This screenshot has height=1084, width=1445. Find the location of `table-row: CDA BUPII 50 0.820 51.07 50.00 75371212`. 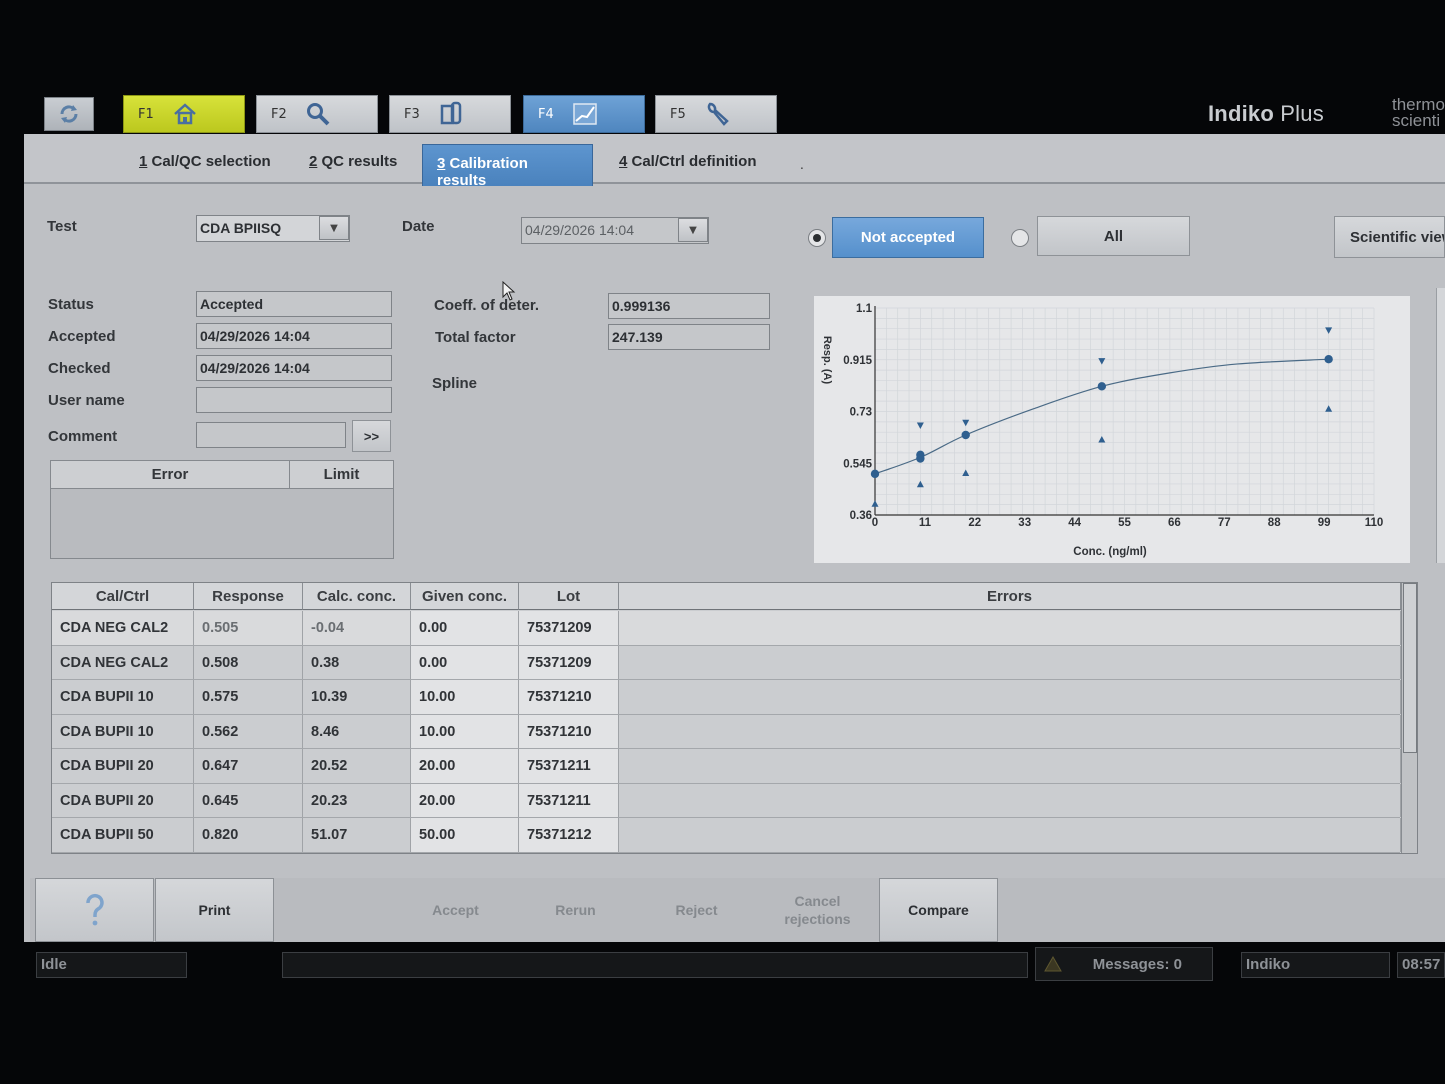

table-row: CDA BUPII 50 0.820 51.07 50.00 75371212 is located at coordinates (726, 835).